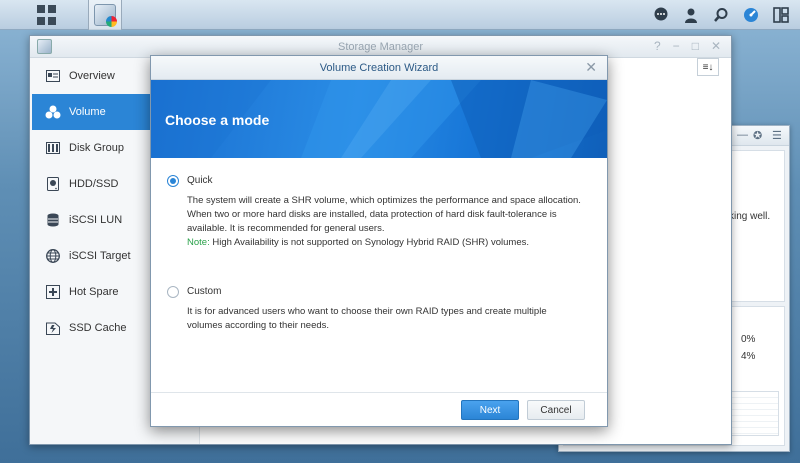 The image size is (800, 463). I want to click on sort-icon: ≡↓, so click(708, 67).